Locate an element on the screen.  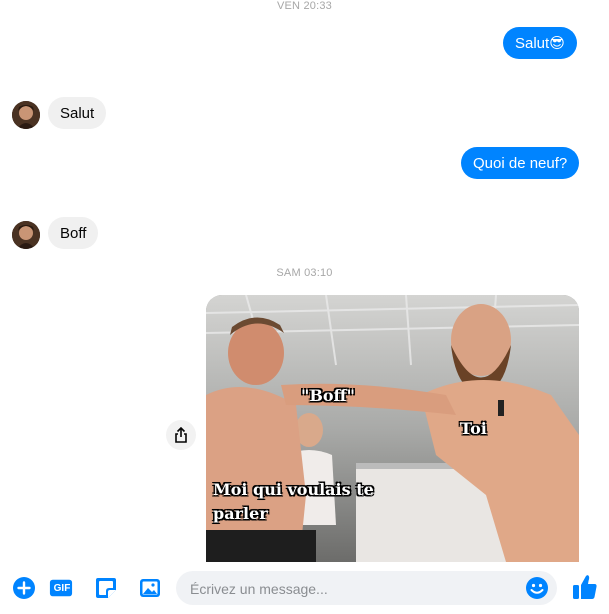
sticker-icon is located at coordinates (106, 588).